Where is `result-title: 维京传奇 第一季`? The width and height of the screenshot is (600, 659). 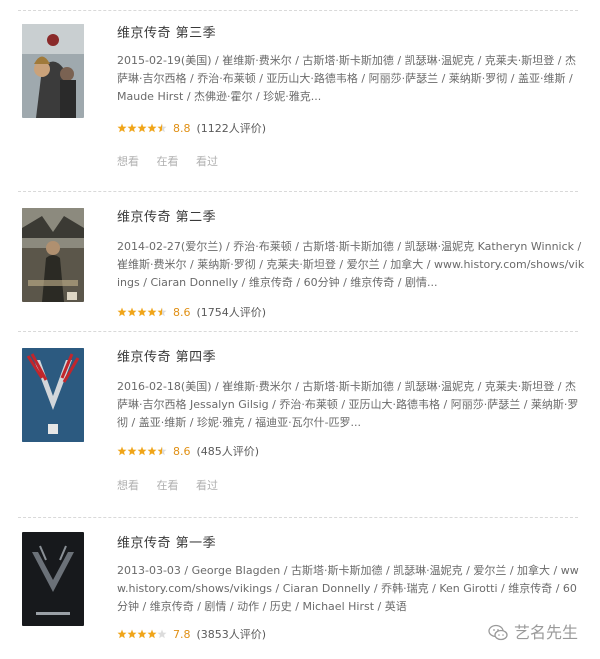
result-title: 维京传奇 第一季 is located at coordinates (166, 541).